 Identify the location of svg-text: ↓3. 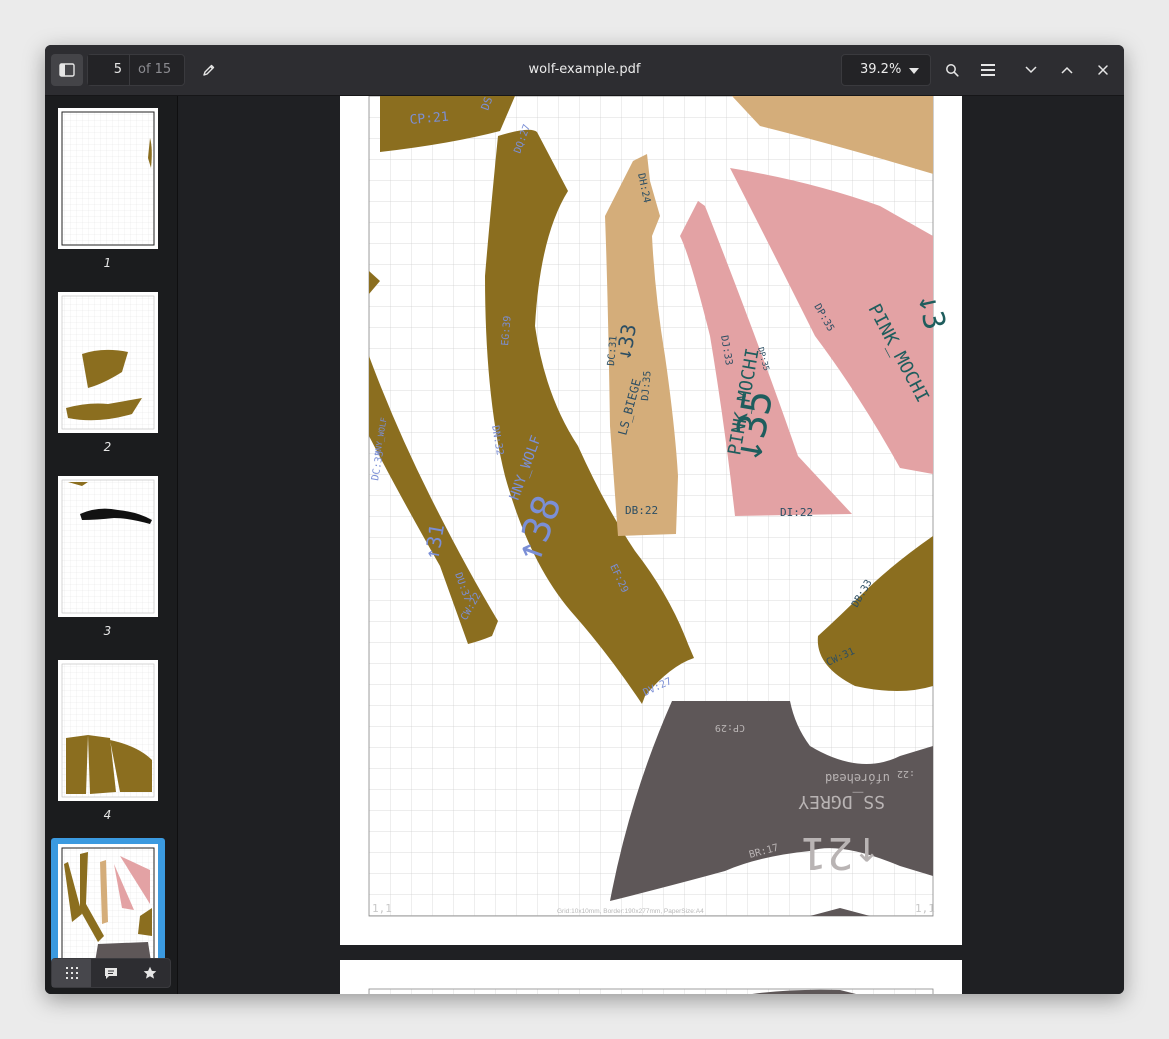
(931, 311).